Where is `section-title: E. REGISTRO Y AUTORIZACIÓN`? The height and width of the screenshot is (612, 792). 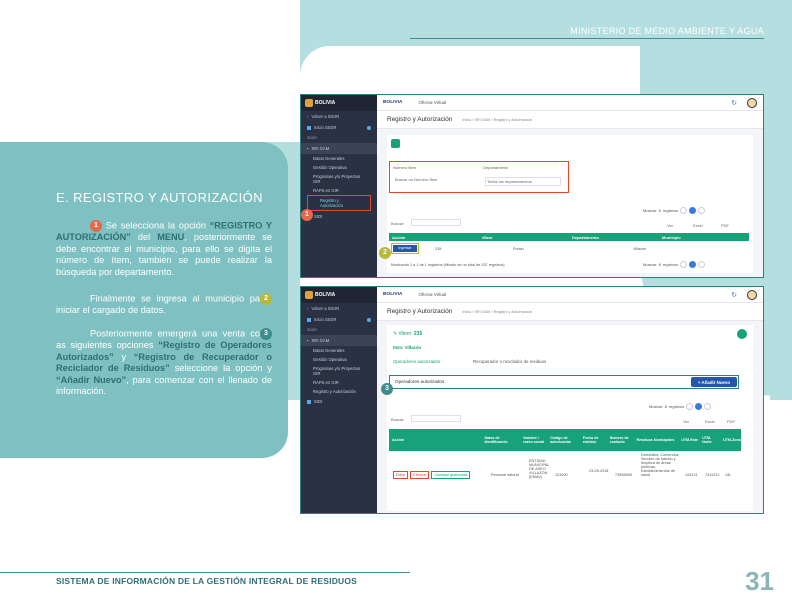
section-title: E. REGISTRO Y AUTORIZACIÓN is located at coordinates (159, 197).